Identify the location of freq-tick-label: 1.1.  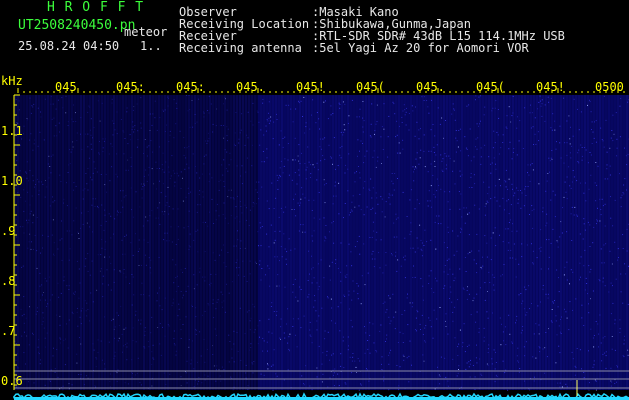
(12, 131).